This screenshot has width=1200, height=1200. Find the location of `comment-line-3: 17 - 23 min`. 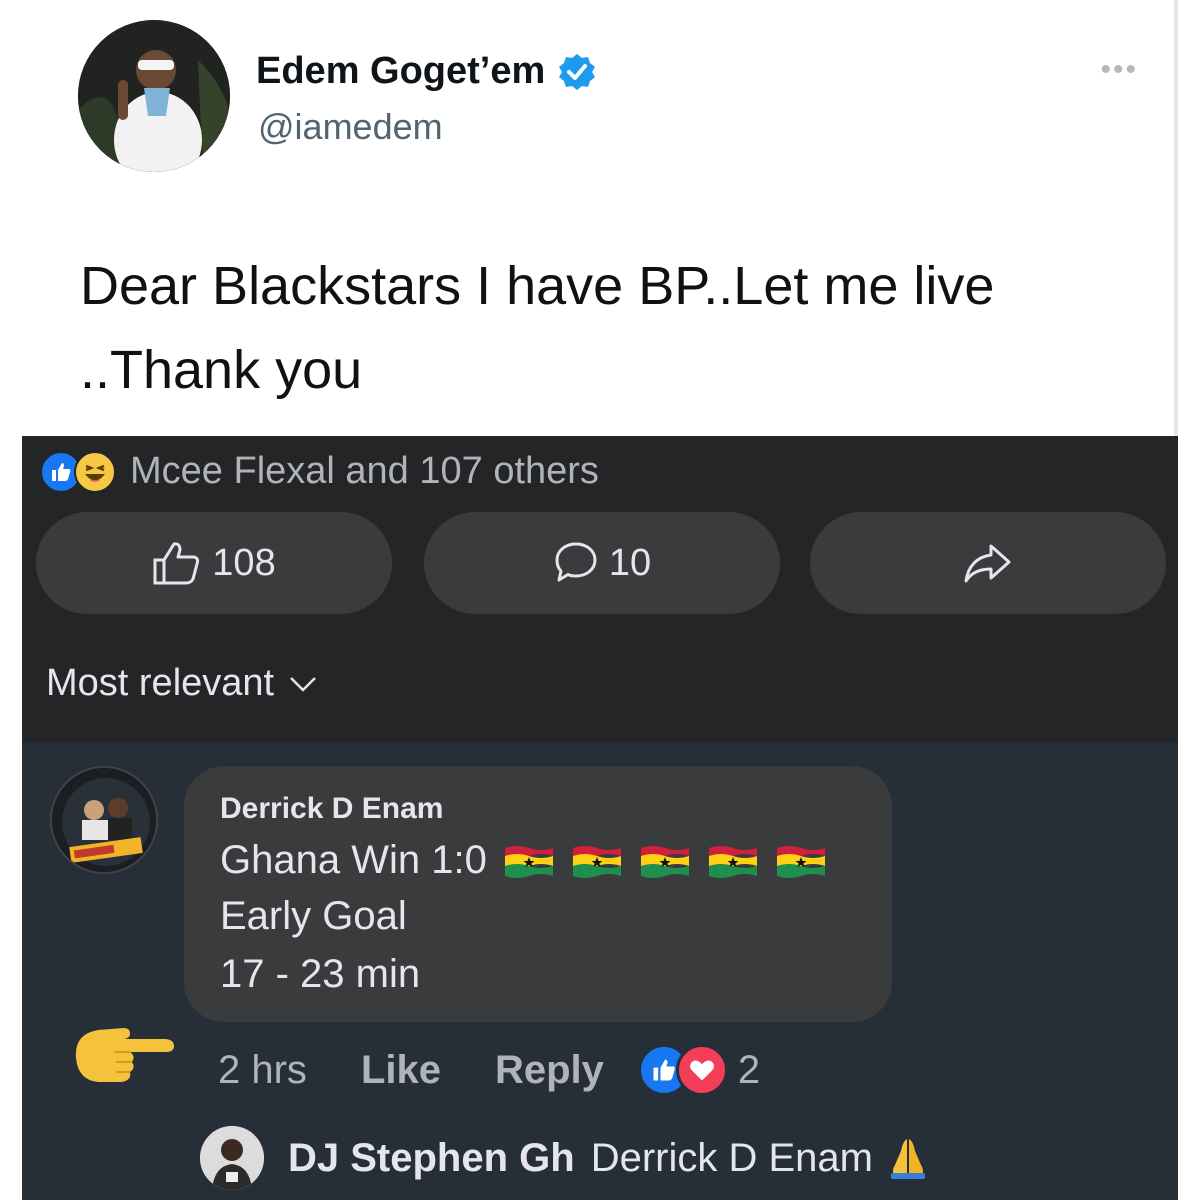

comment-line-3: 17 - 23 min is located at coordinates (320, 974).